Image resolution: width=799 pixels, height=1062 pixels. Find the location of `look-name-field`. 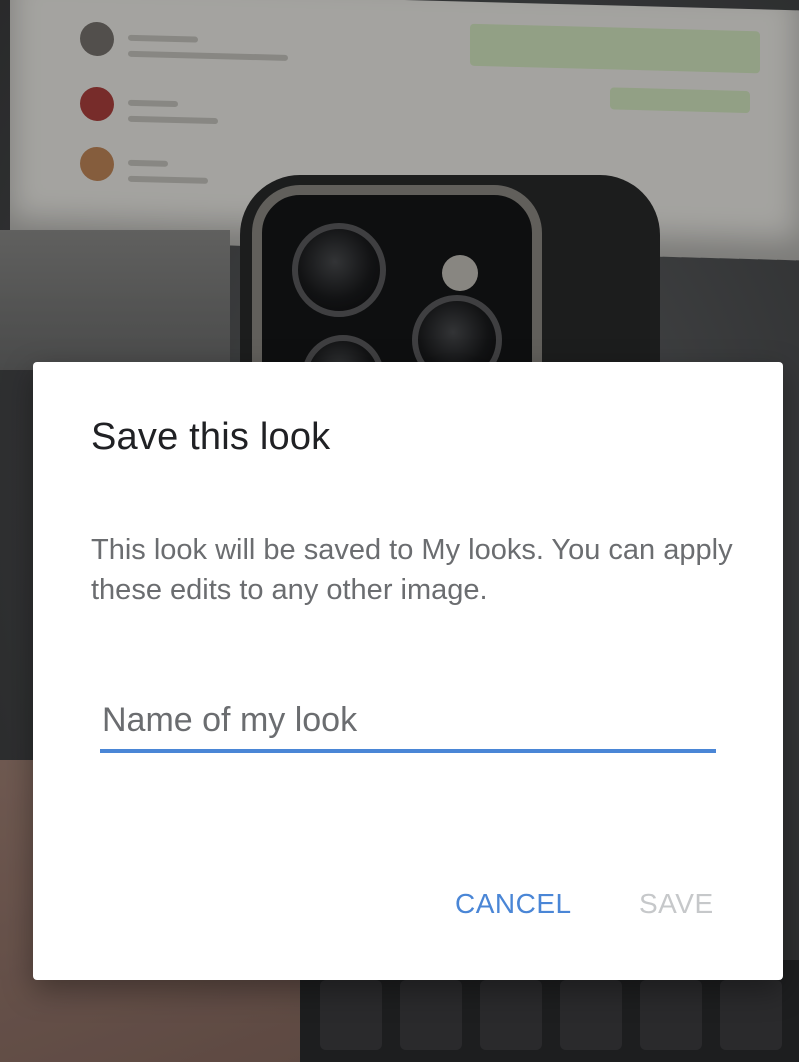

look-name-field is located at coordinates (410, 723).